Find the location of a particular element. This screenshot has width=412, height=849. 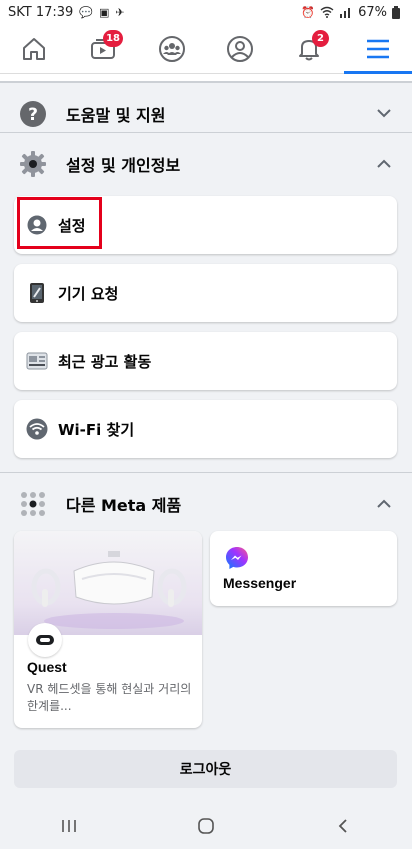

recent-apps-button is located at coordinates (69, 826).